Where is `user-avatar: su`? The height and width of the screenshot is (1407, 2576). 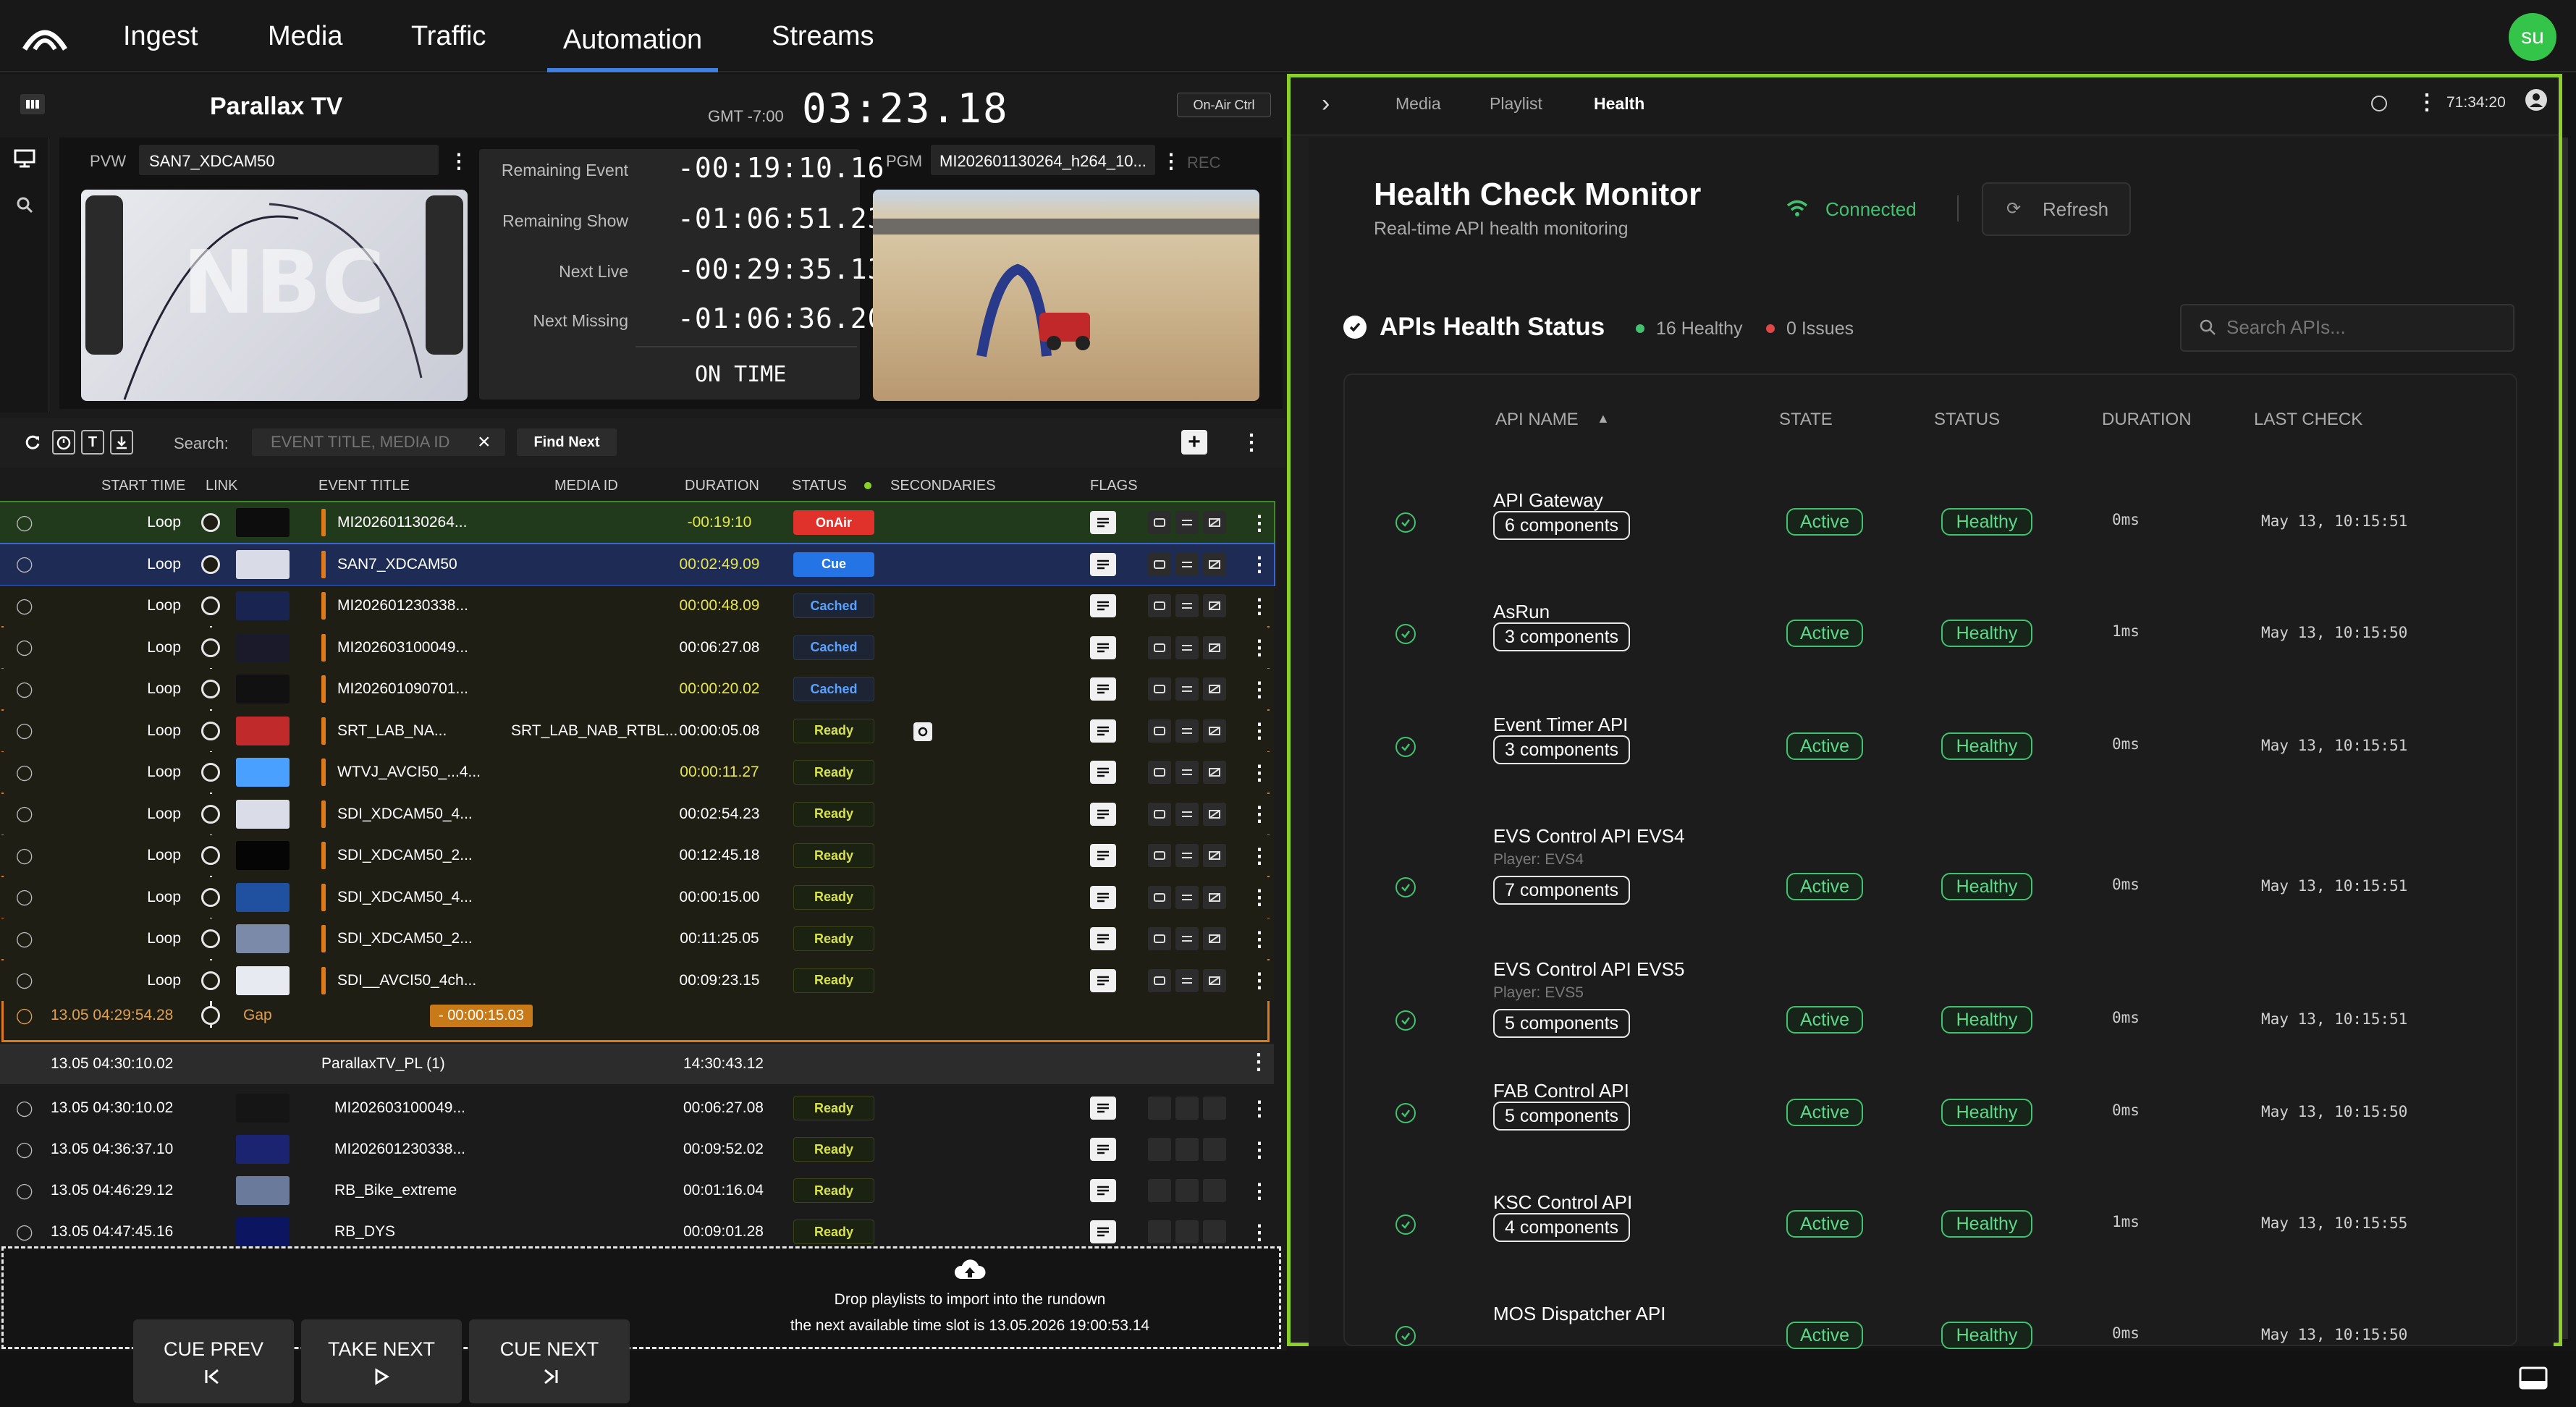
user-avatar: su is located at coordinates (2533, 37).